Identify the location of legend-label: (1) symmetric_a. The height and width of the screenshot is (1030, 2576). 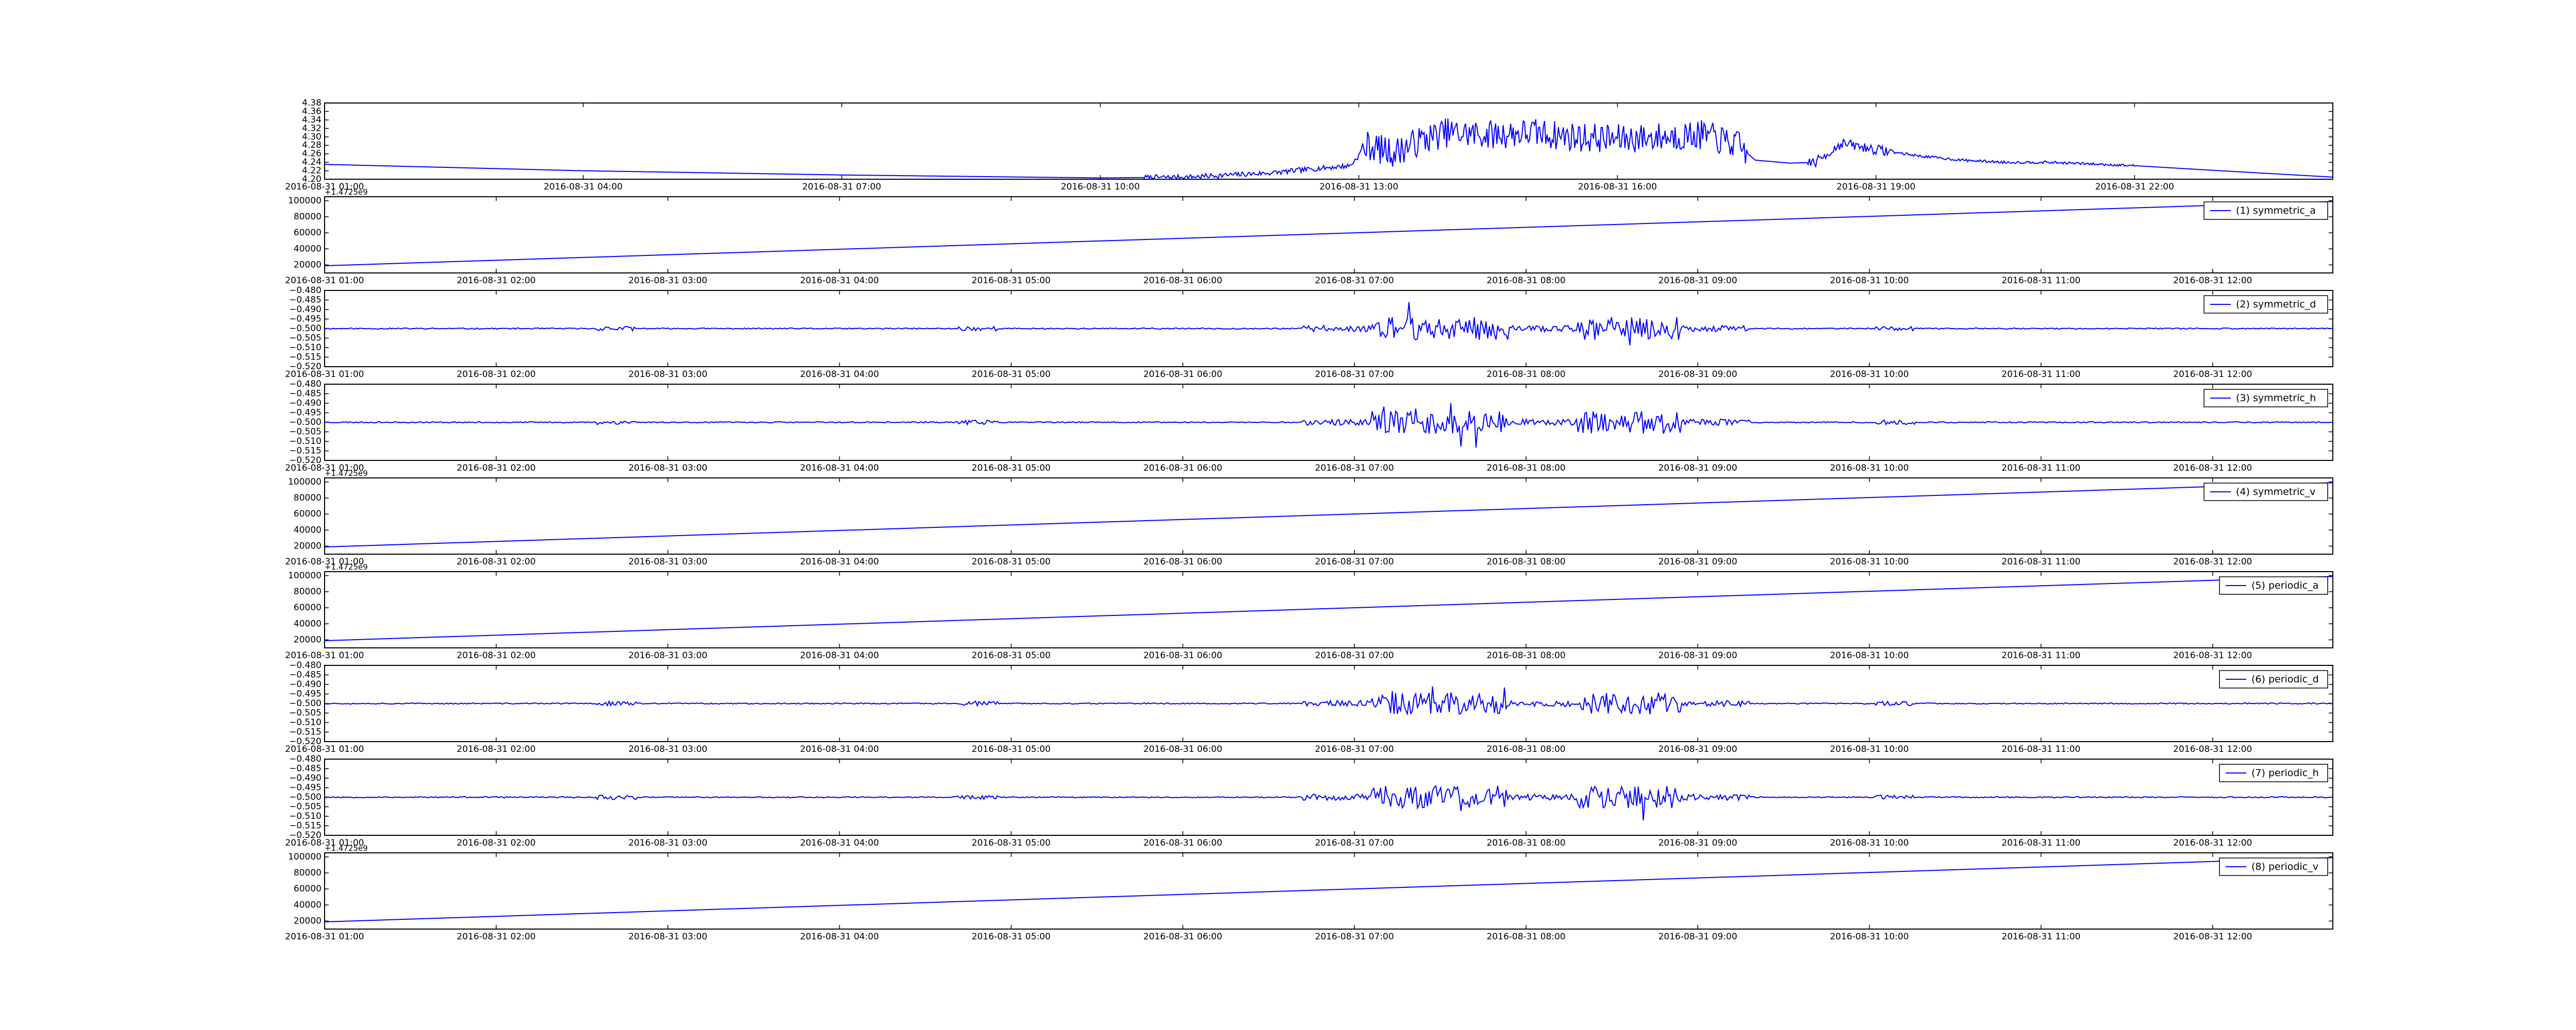
(2276, 210).